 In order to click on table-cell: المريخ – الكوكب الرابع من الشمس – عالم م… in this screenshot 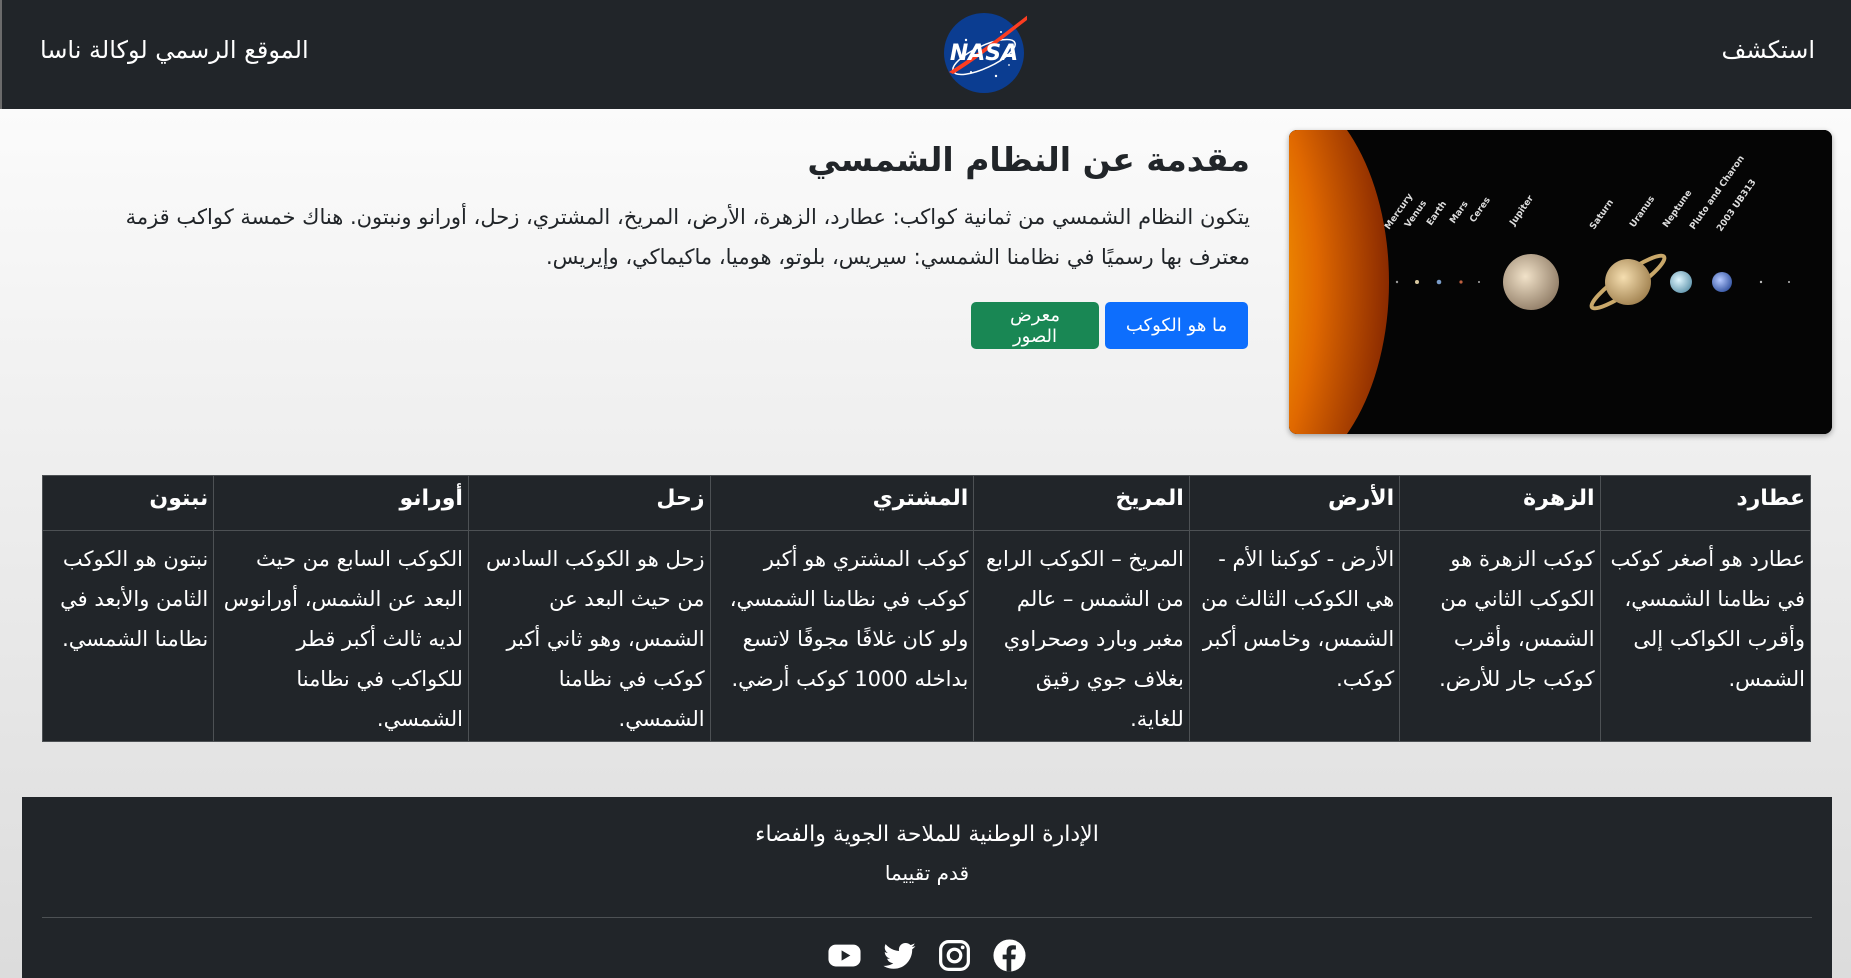, I will do `click(1081, 636)`.